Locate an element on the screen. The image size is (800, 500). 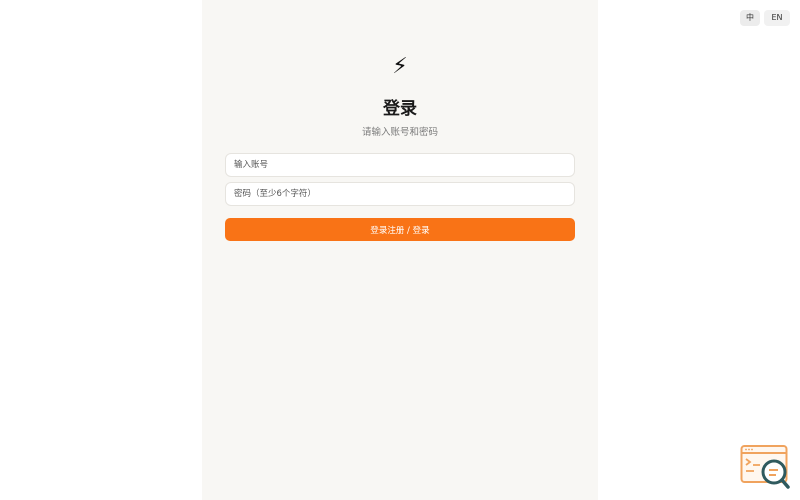
lang-en-button: EN is located at coordinates (777, 18).